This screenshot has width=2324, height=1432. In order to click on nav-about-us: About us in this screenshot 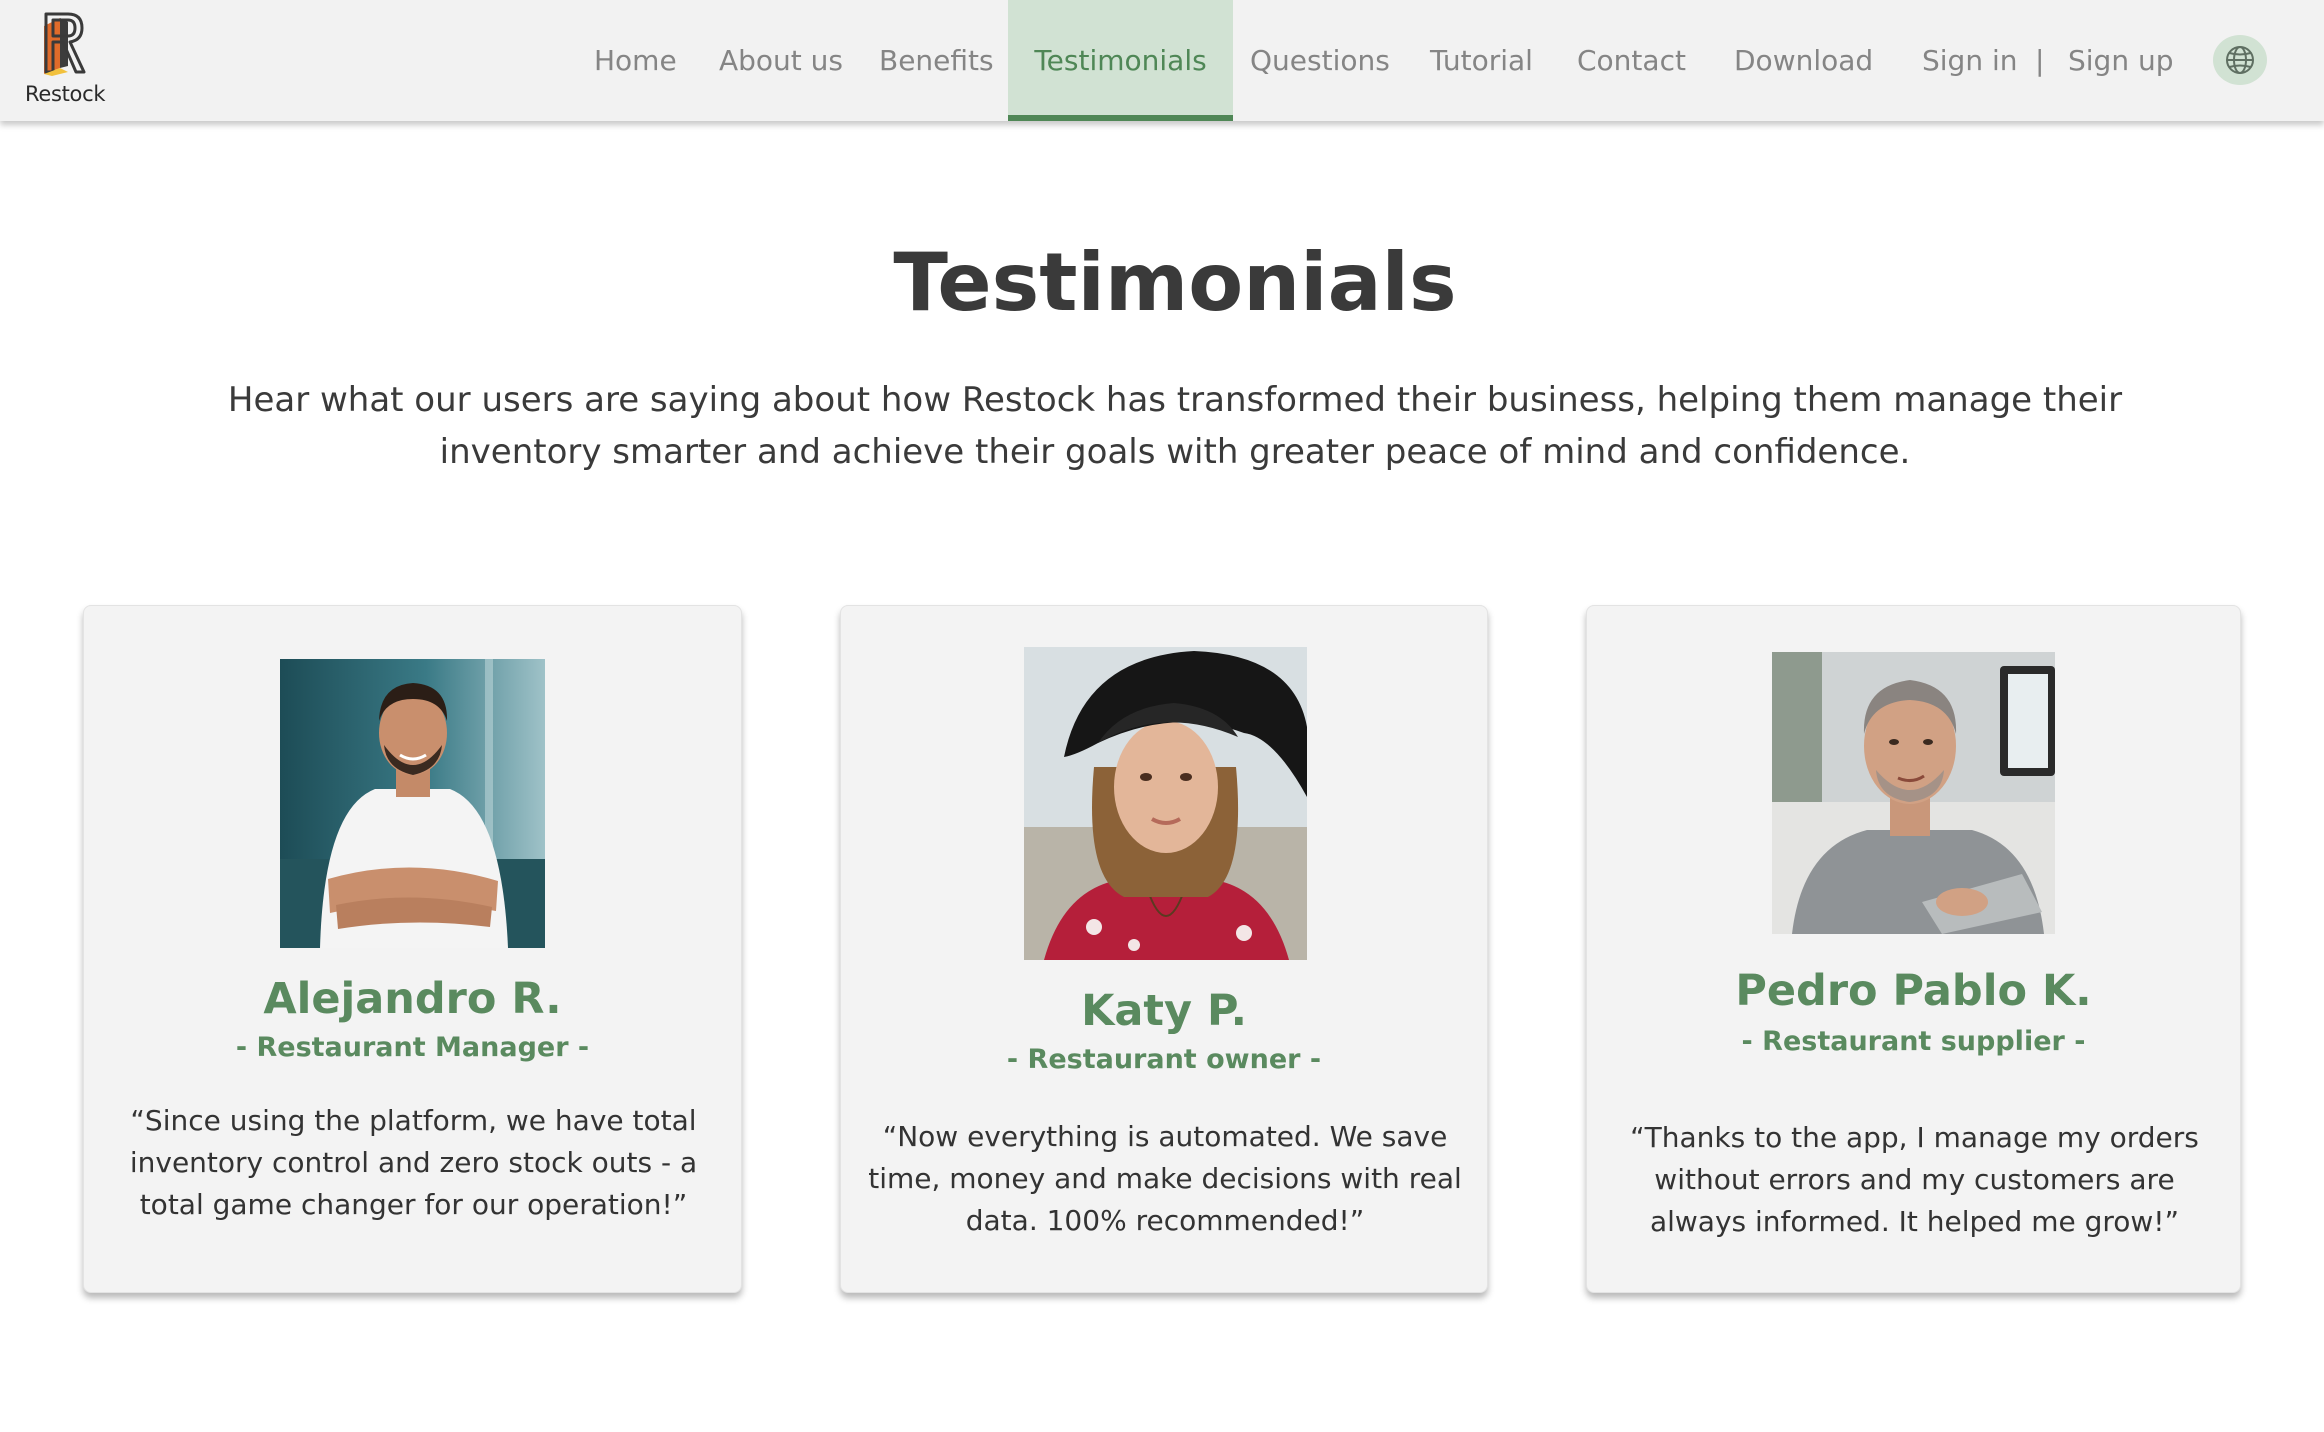, I will do `click(781, 60)`.